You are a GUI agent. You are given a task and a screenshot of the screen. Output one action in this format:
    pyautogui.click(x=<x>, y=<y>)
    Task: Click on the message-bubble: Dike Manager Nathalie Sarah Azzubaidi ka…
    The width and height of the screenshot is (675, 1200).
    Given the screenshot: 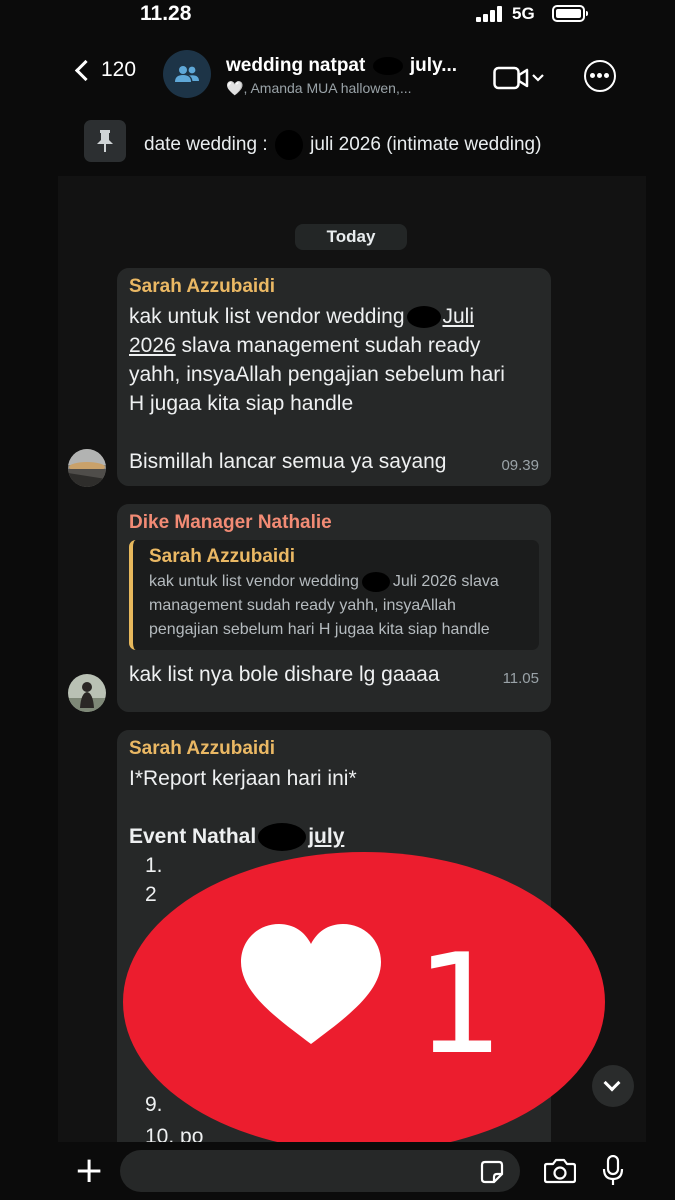 What is the action you would take?
    pyautogui.click(x=334, y=608)
    